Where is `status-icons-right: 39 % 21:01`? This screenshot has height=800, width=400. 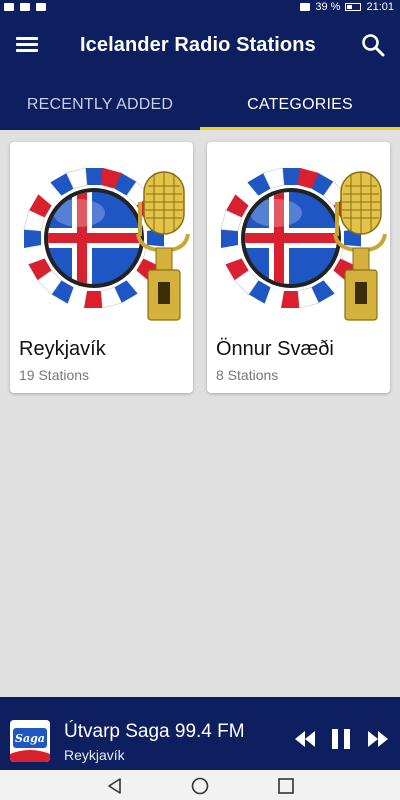 status-icons-right: 39 % 21:01 is located at coordinates (347, 7).